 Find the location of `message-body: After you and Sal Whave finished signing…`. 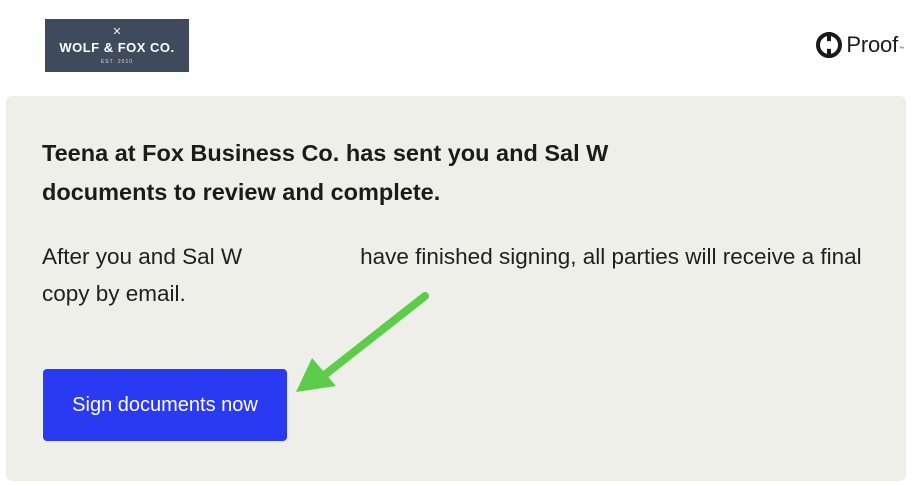

message-body: After you and Sal Whave finished signing… is located at coordinates (457, 275).